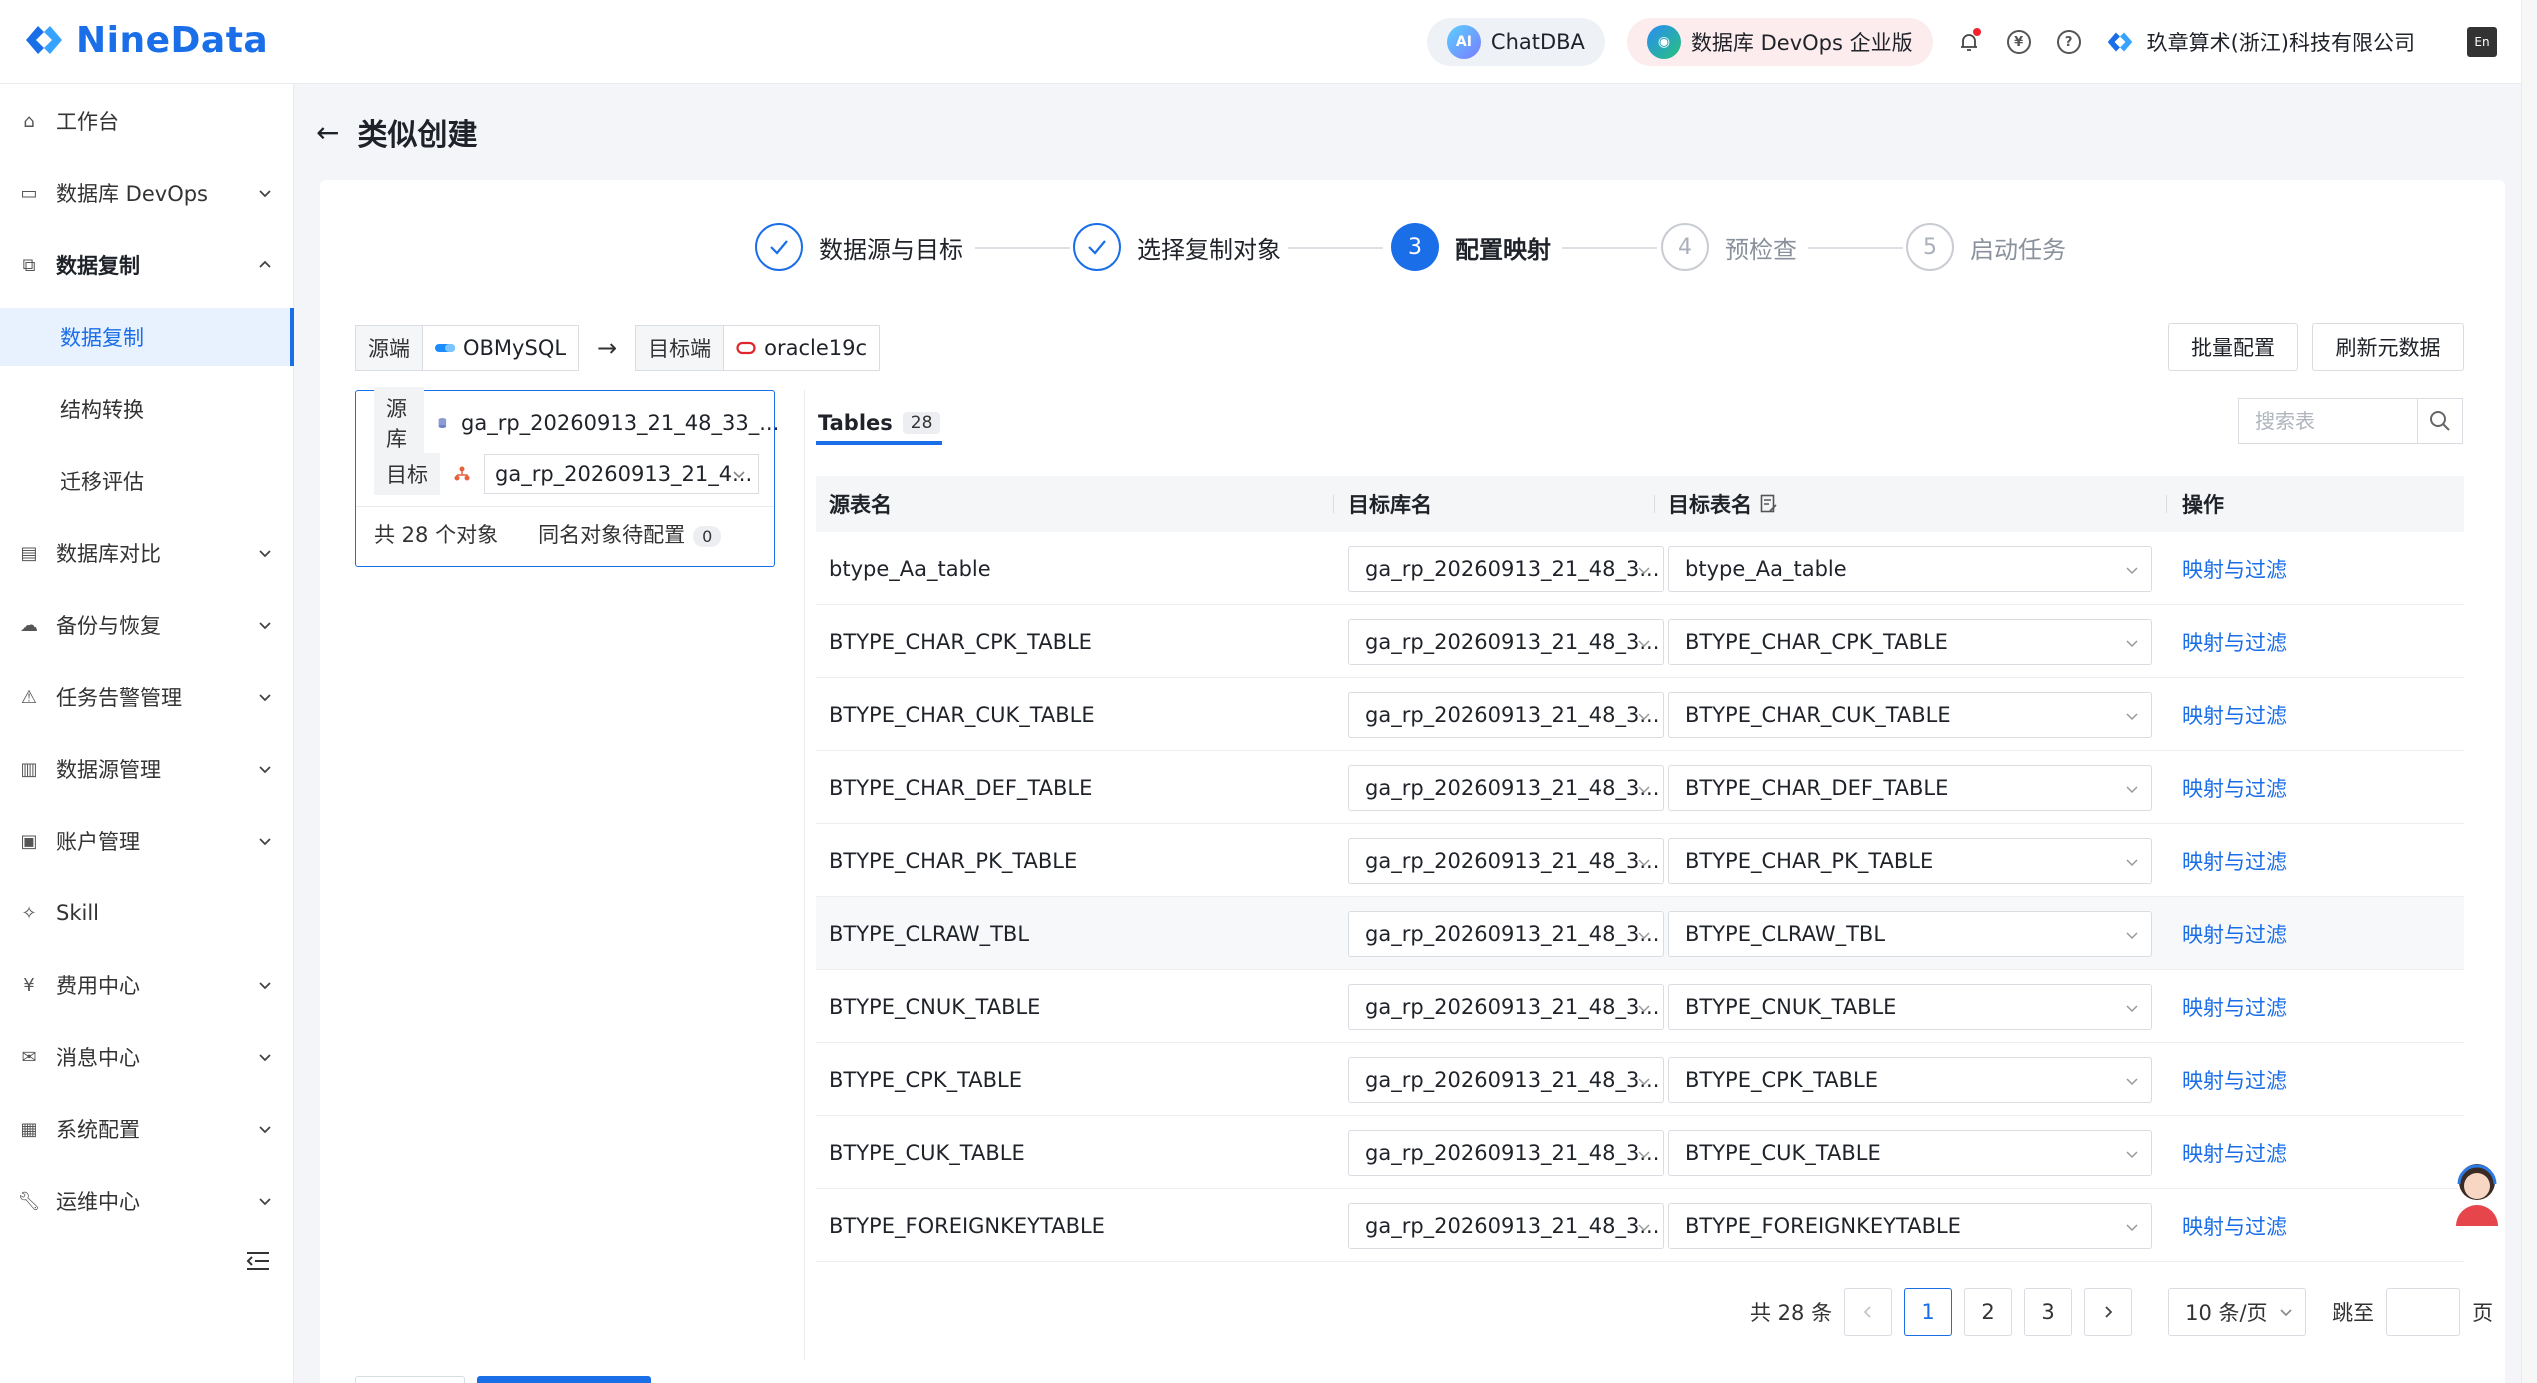 The width and height of the screenshot is (2537, 1383). What do you see at coordinates (467, 348) in the screenshot?
I see `source-tag: 源端 OBMySQL` at bounding box center [467, 348].